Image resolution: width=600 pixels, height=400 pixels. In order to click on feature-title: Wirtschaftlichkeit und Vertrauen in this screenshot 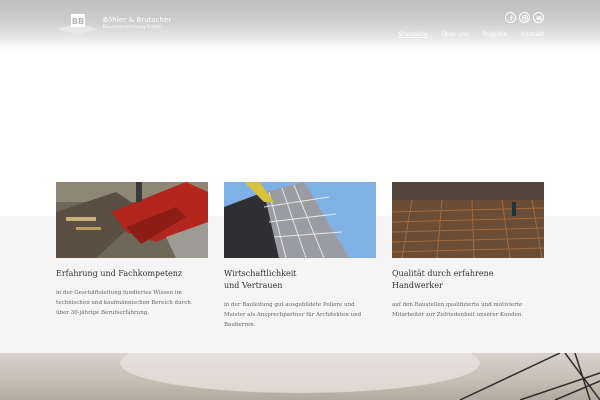, I will do `click(260, 279)`.